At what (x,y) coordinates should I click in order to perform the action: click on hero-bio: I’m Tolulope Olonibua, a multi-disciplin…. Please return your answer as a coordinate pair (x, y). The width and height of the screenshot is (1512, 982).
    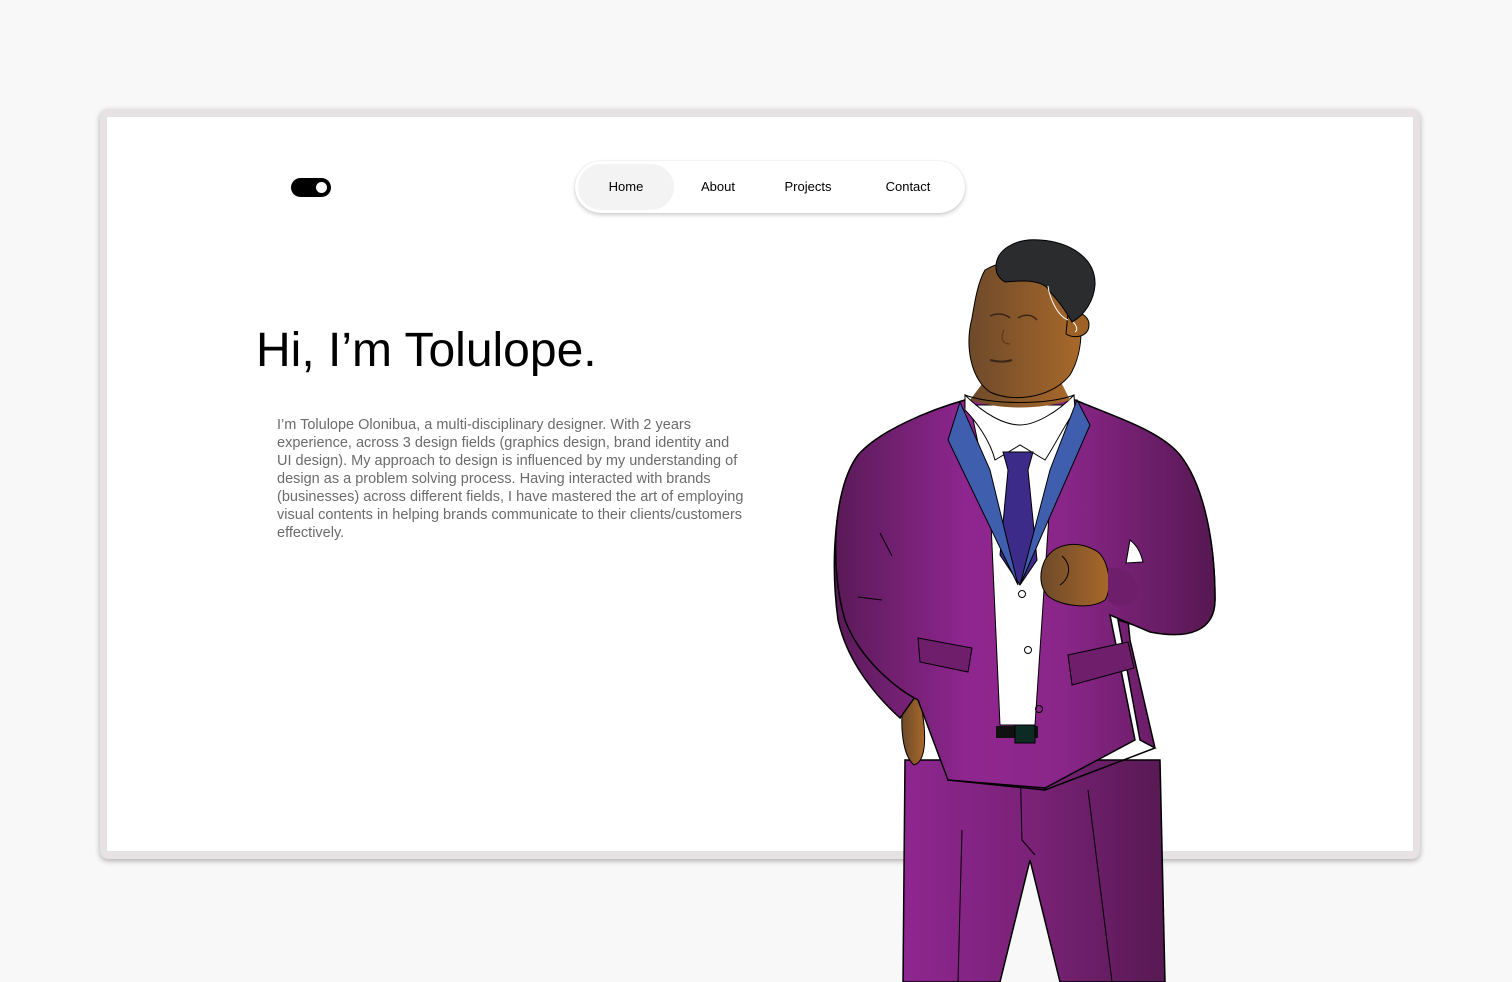
    Looking at the image, I should click on (510, 479).